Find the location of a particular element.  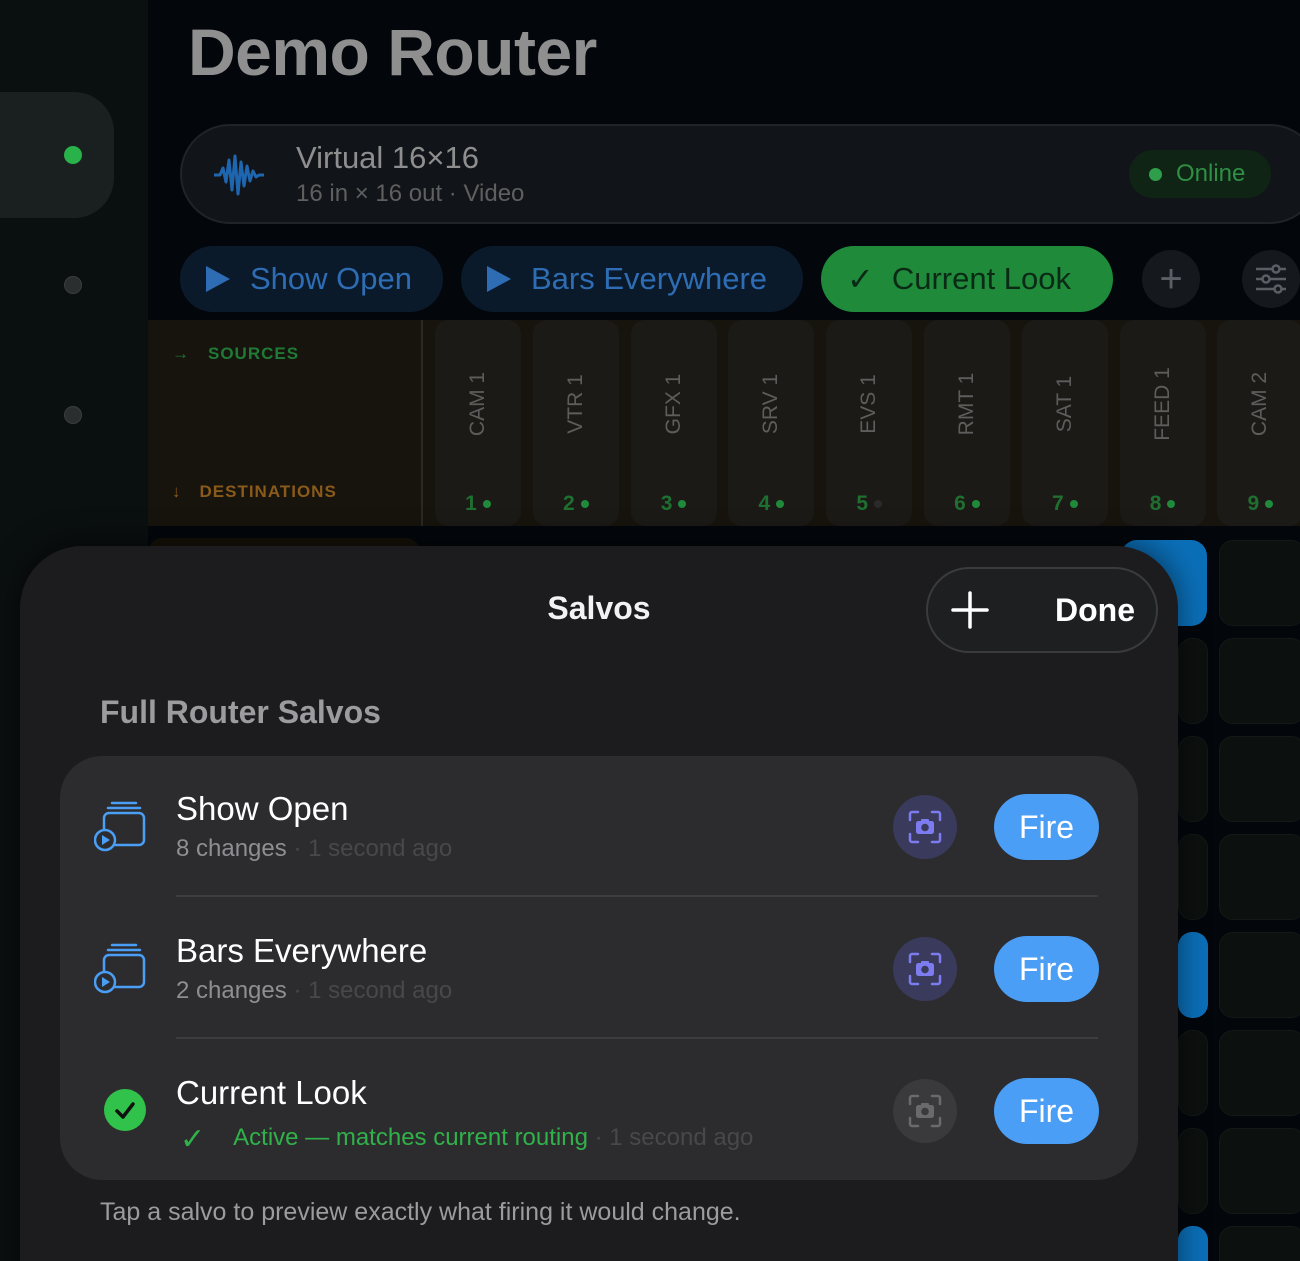

source-column: SRV 1 4 is located at coordinates (771, 423).